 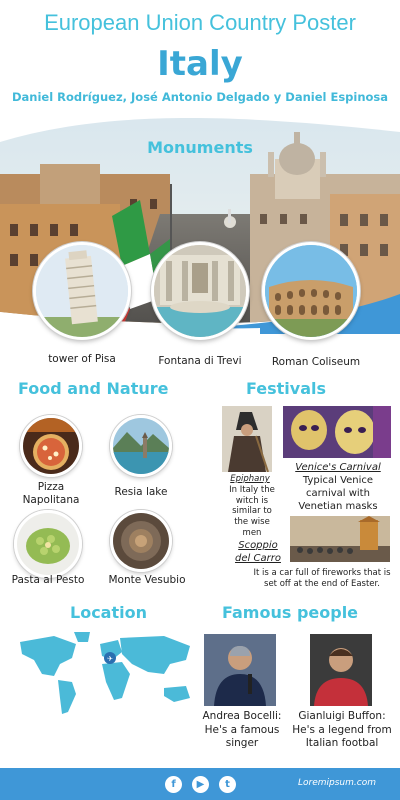 I want to click on lake-icon, so click(x=141, y=446).